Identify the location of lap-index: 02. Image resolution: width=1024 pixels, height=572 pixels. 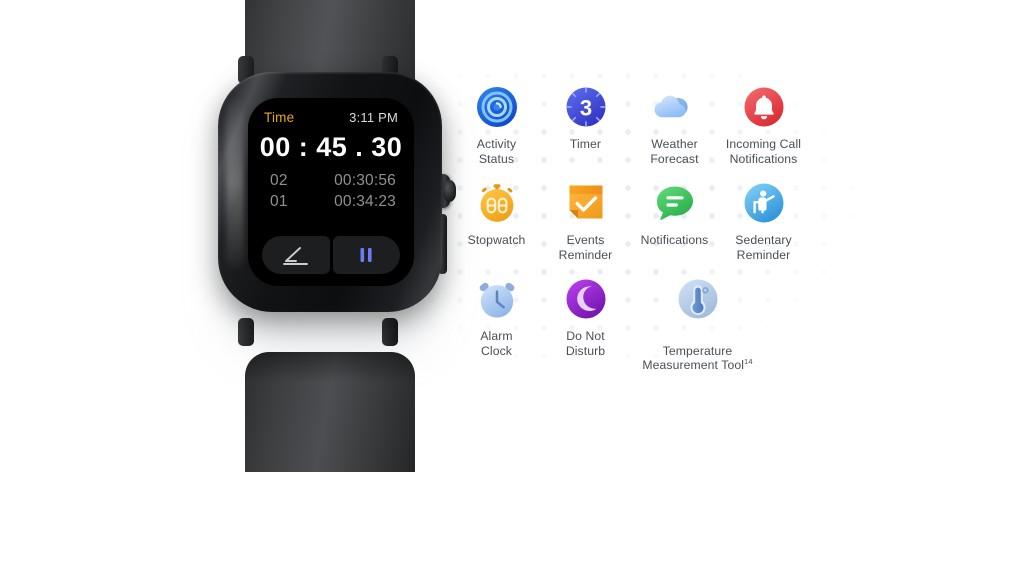
(279, 180).